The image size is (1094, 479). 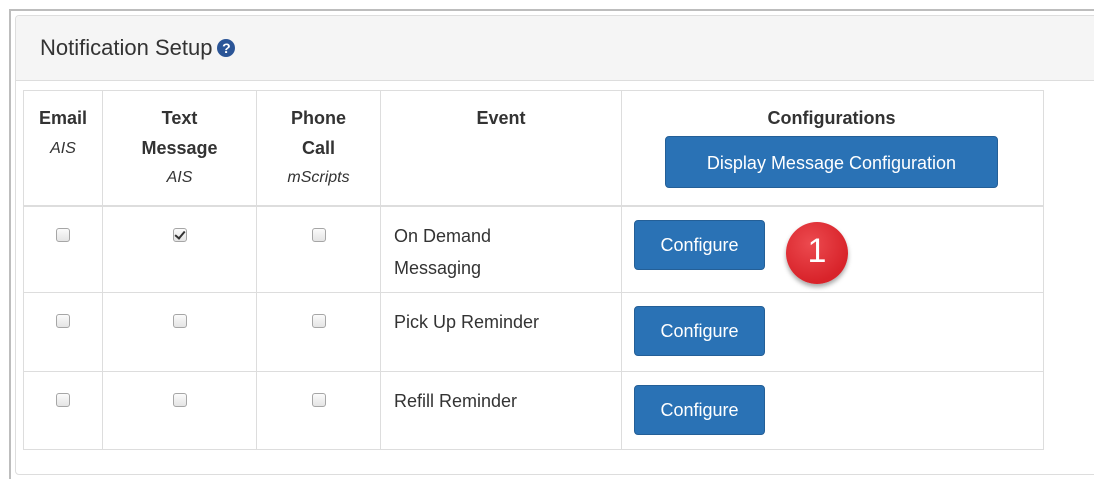 What do you see at coordinates (501, 410) in the screenshot?
I see `event-name: Refill Reminder` at bounding box center [501, 410].